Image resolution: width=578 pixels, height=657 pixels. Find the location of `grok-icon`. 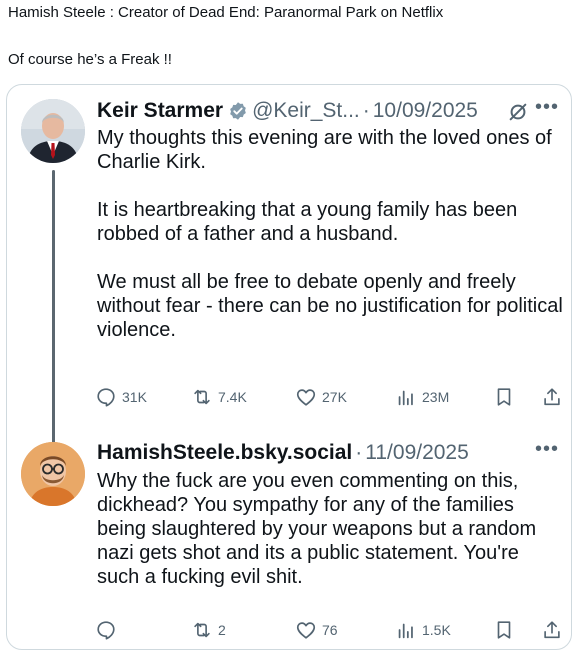

grok-icon is located at coordinates (518, 112).